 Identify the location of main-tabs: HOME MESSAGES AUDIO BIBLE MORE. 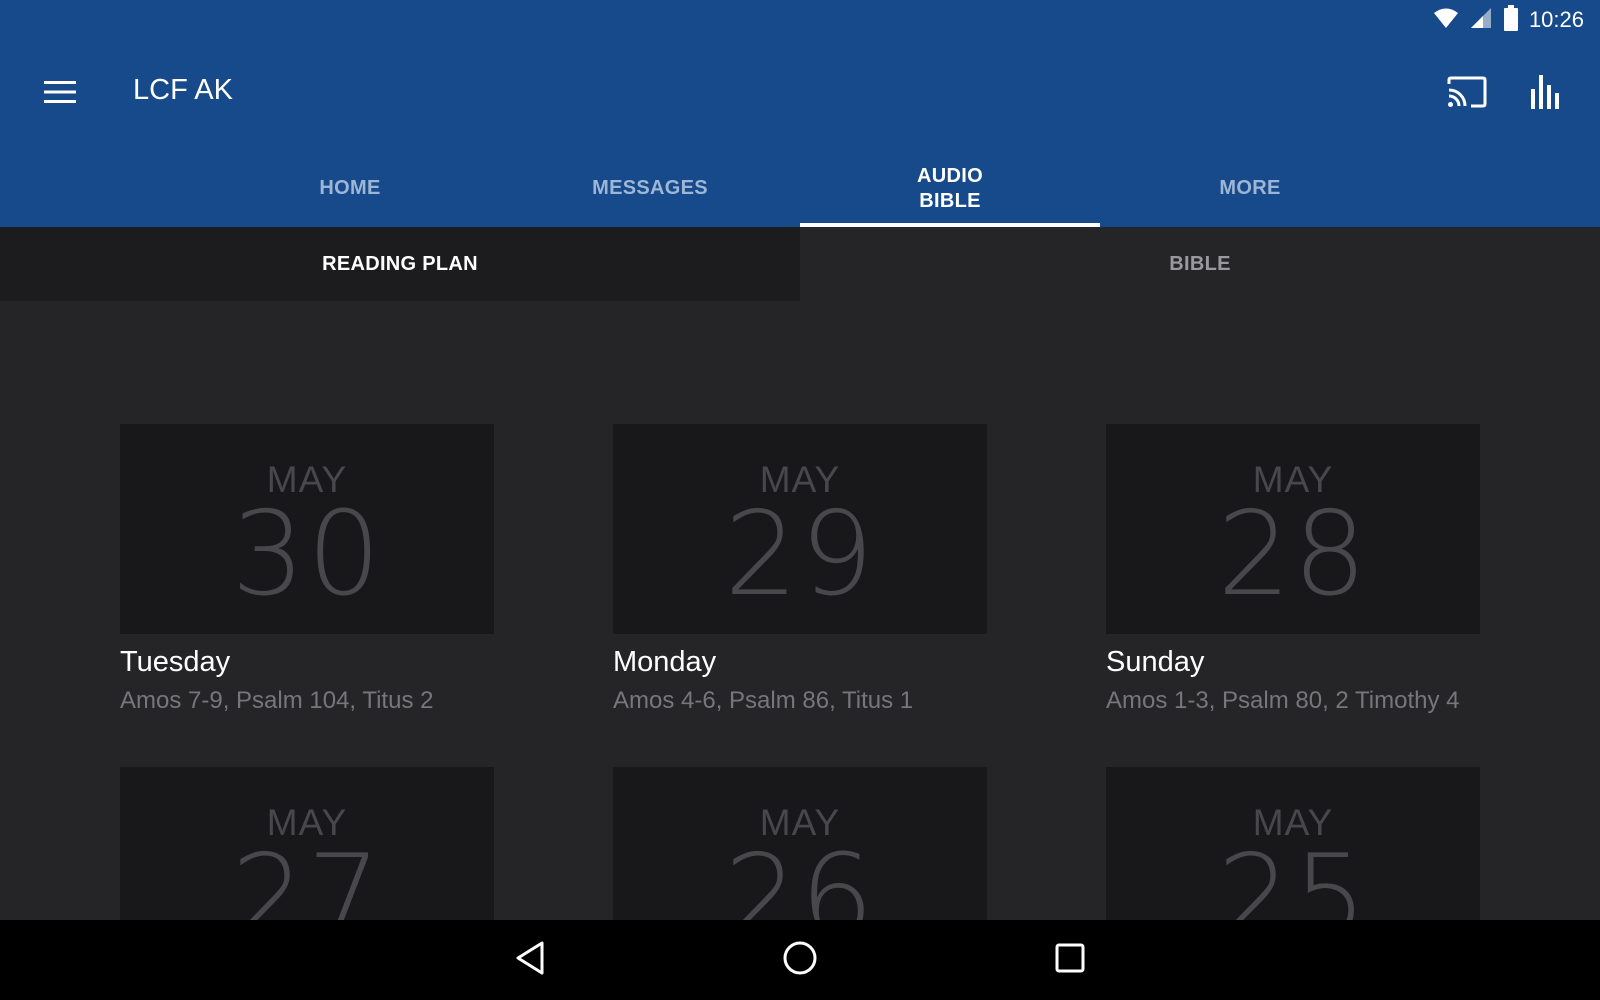
(800, 188).